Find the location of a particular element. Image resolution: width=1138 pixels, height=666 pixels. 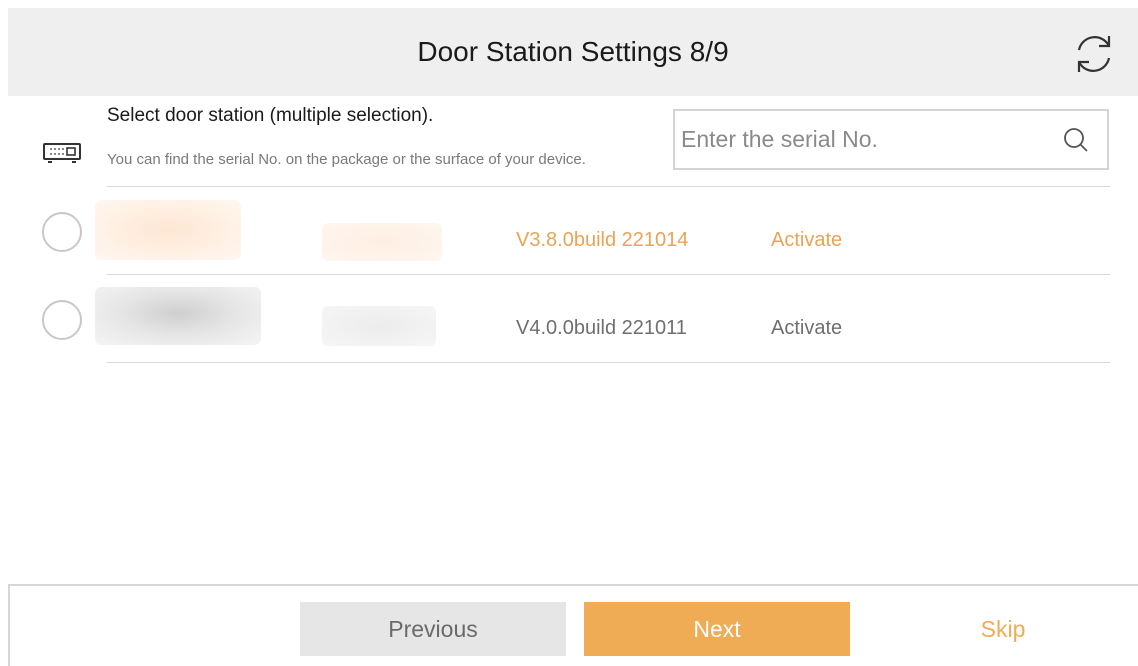

next-button: Next is located at coordinates (717, 629).